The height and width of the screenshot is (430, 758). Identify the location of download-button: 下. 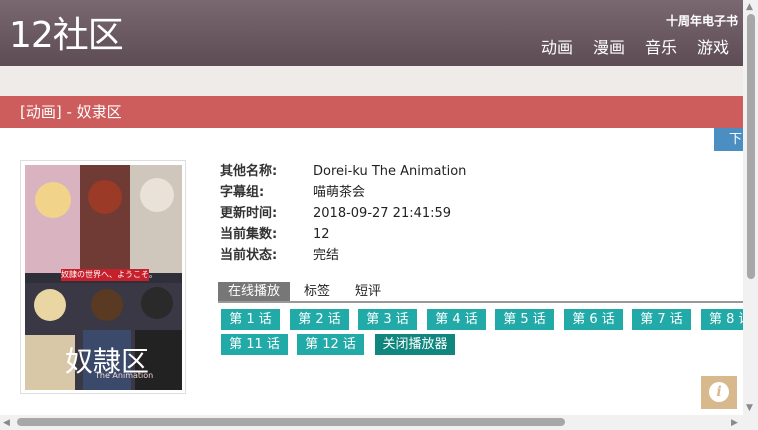
(728, 139).